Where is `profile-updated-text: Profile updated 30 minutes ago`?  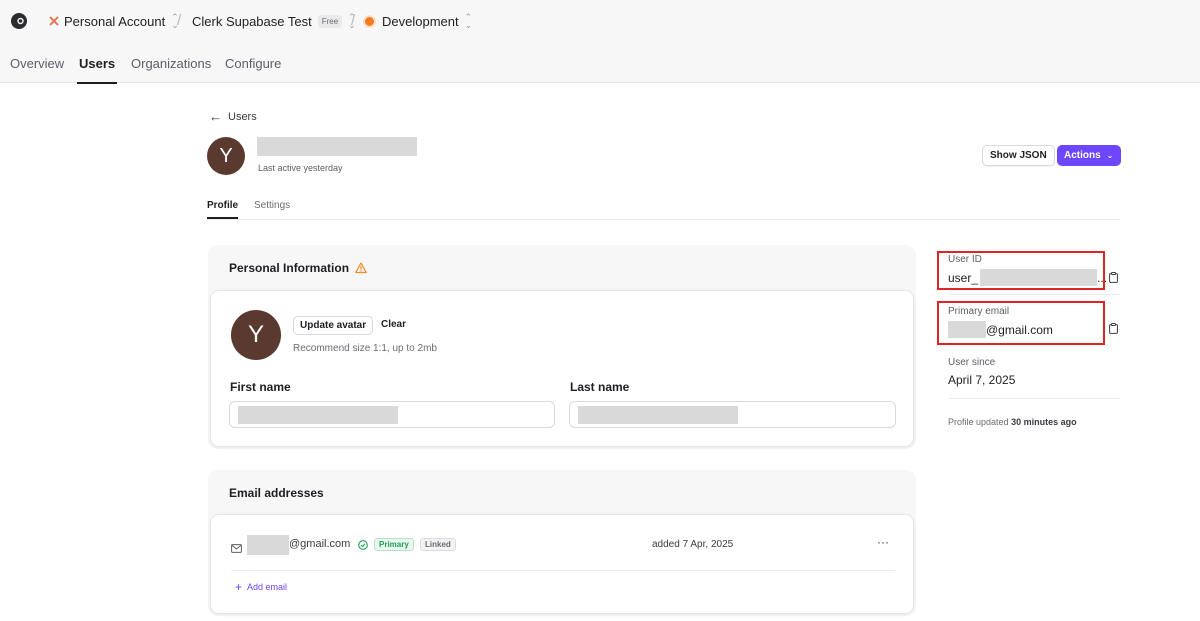
profile-updated-text: Profile updated 30 minutes ago is located at coordinates (1012, 422).